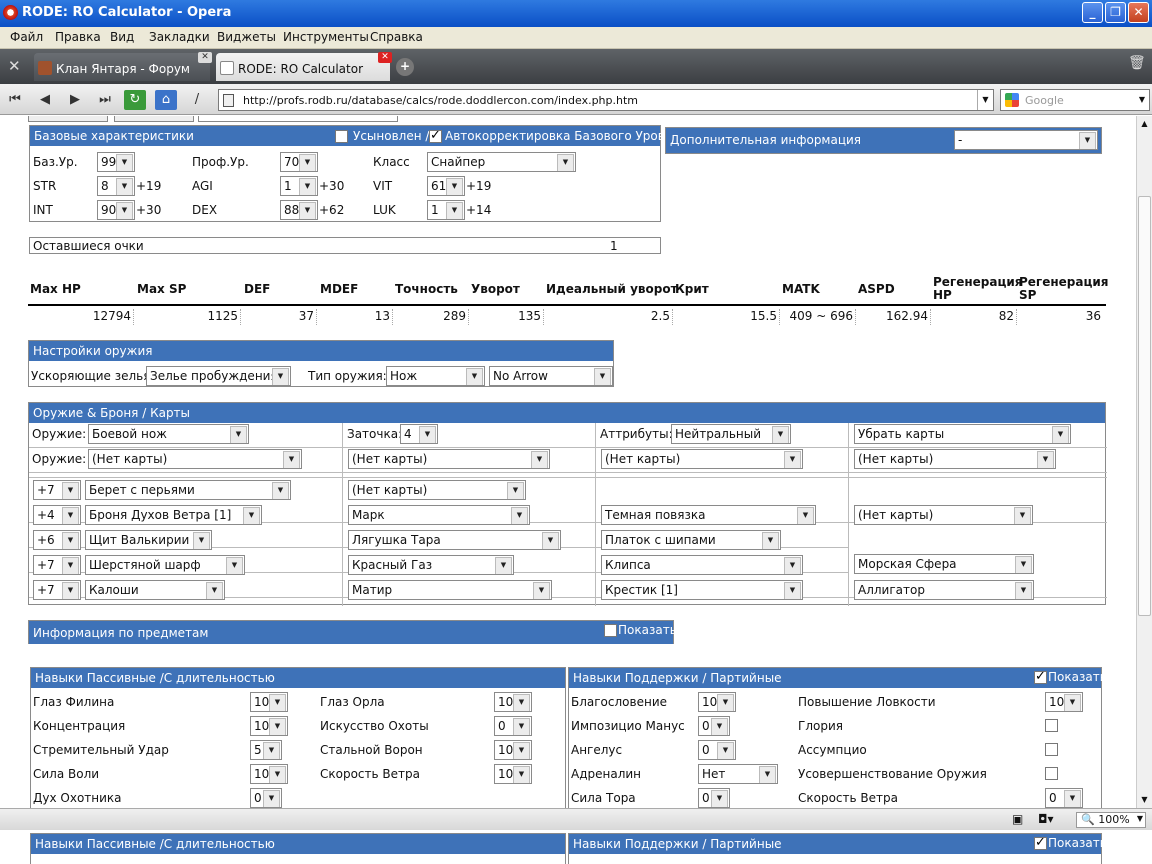 The image size is (1152, 864). Describe the element at coordinates (1026, 140) in the screenshot. I see `extra-info-select: -` at that location.